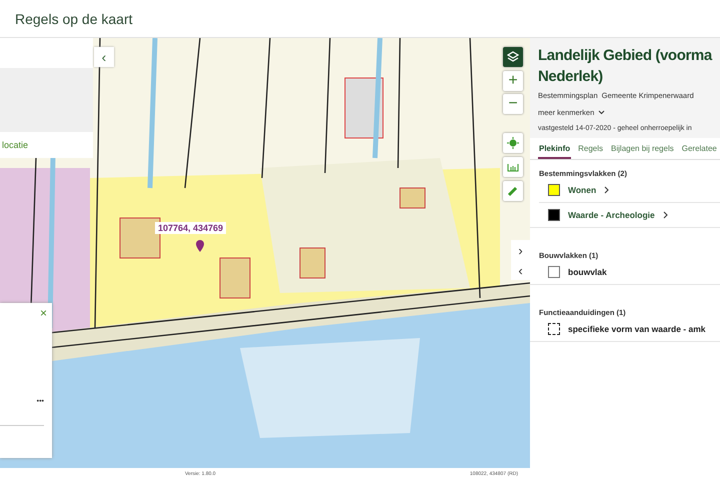 Image resolution: width=720 pixels, height=480 pixels. I want to click on tab: Bijlagen bij regels, so click(642, 150).